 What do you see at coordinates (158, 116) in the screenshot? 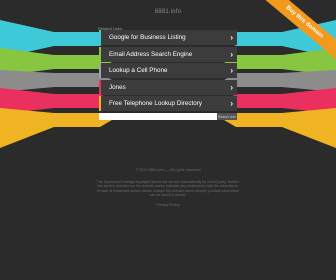
I see `search-input` at bounding box center [158, 116].